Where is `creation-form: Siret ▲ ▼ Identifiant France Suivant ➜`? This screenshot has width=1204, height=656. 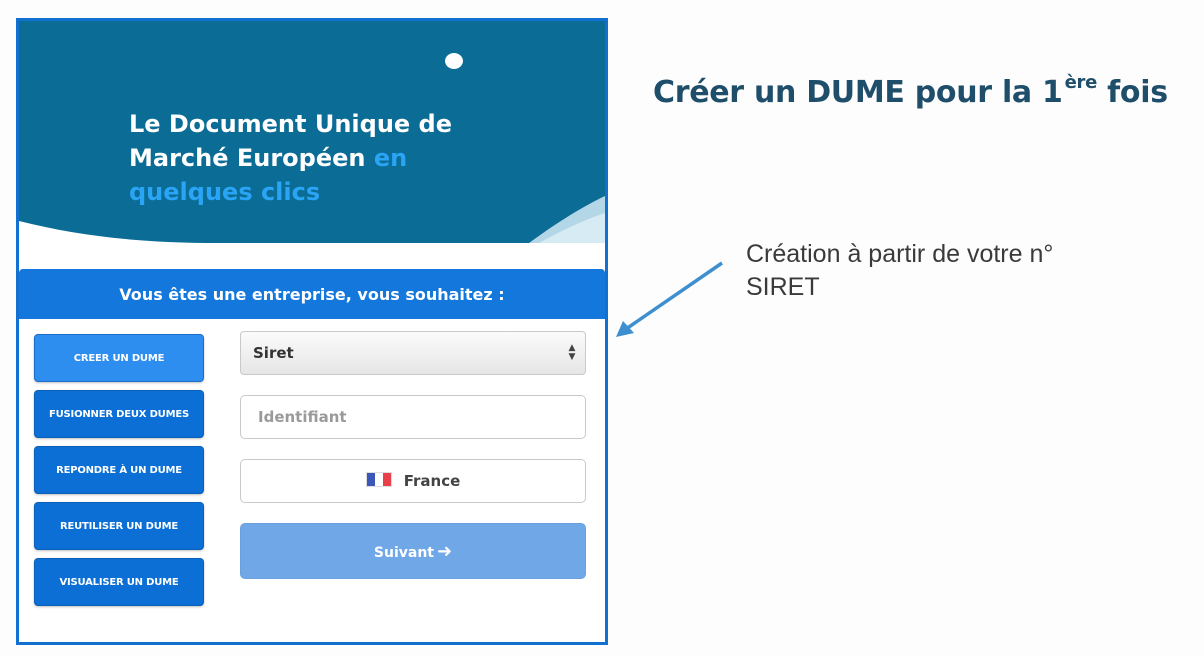 creation-form: Siret ▲ ▼ Identifiant France Suivant ➜ is located at coordinates (413, 455).